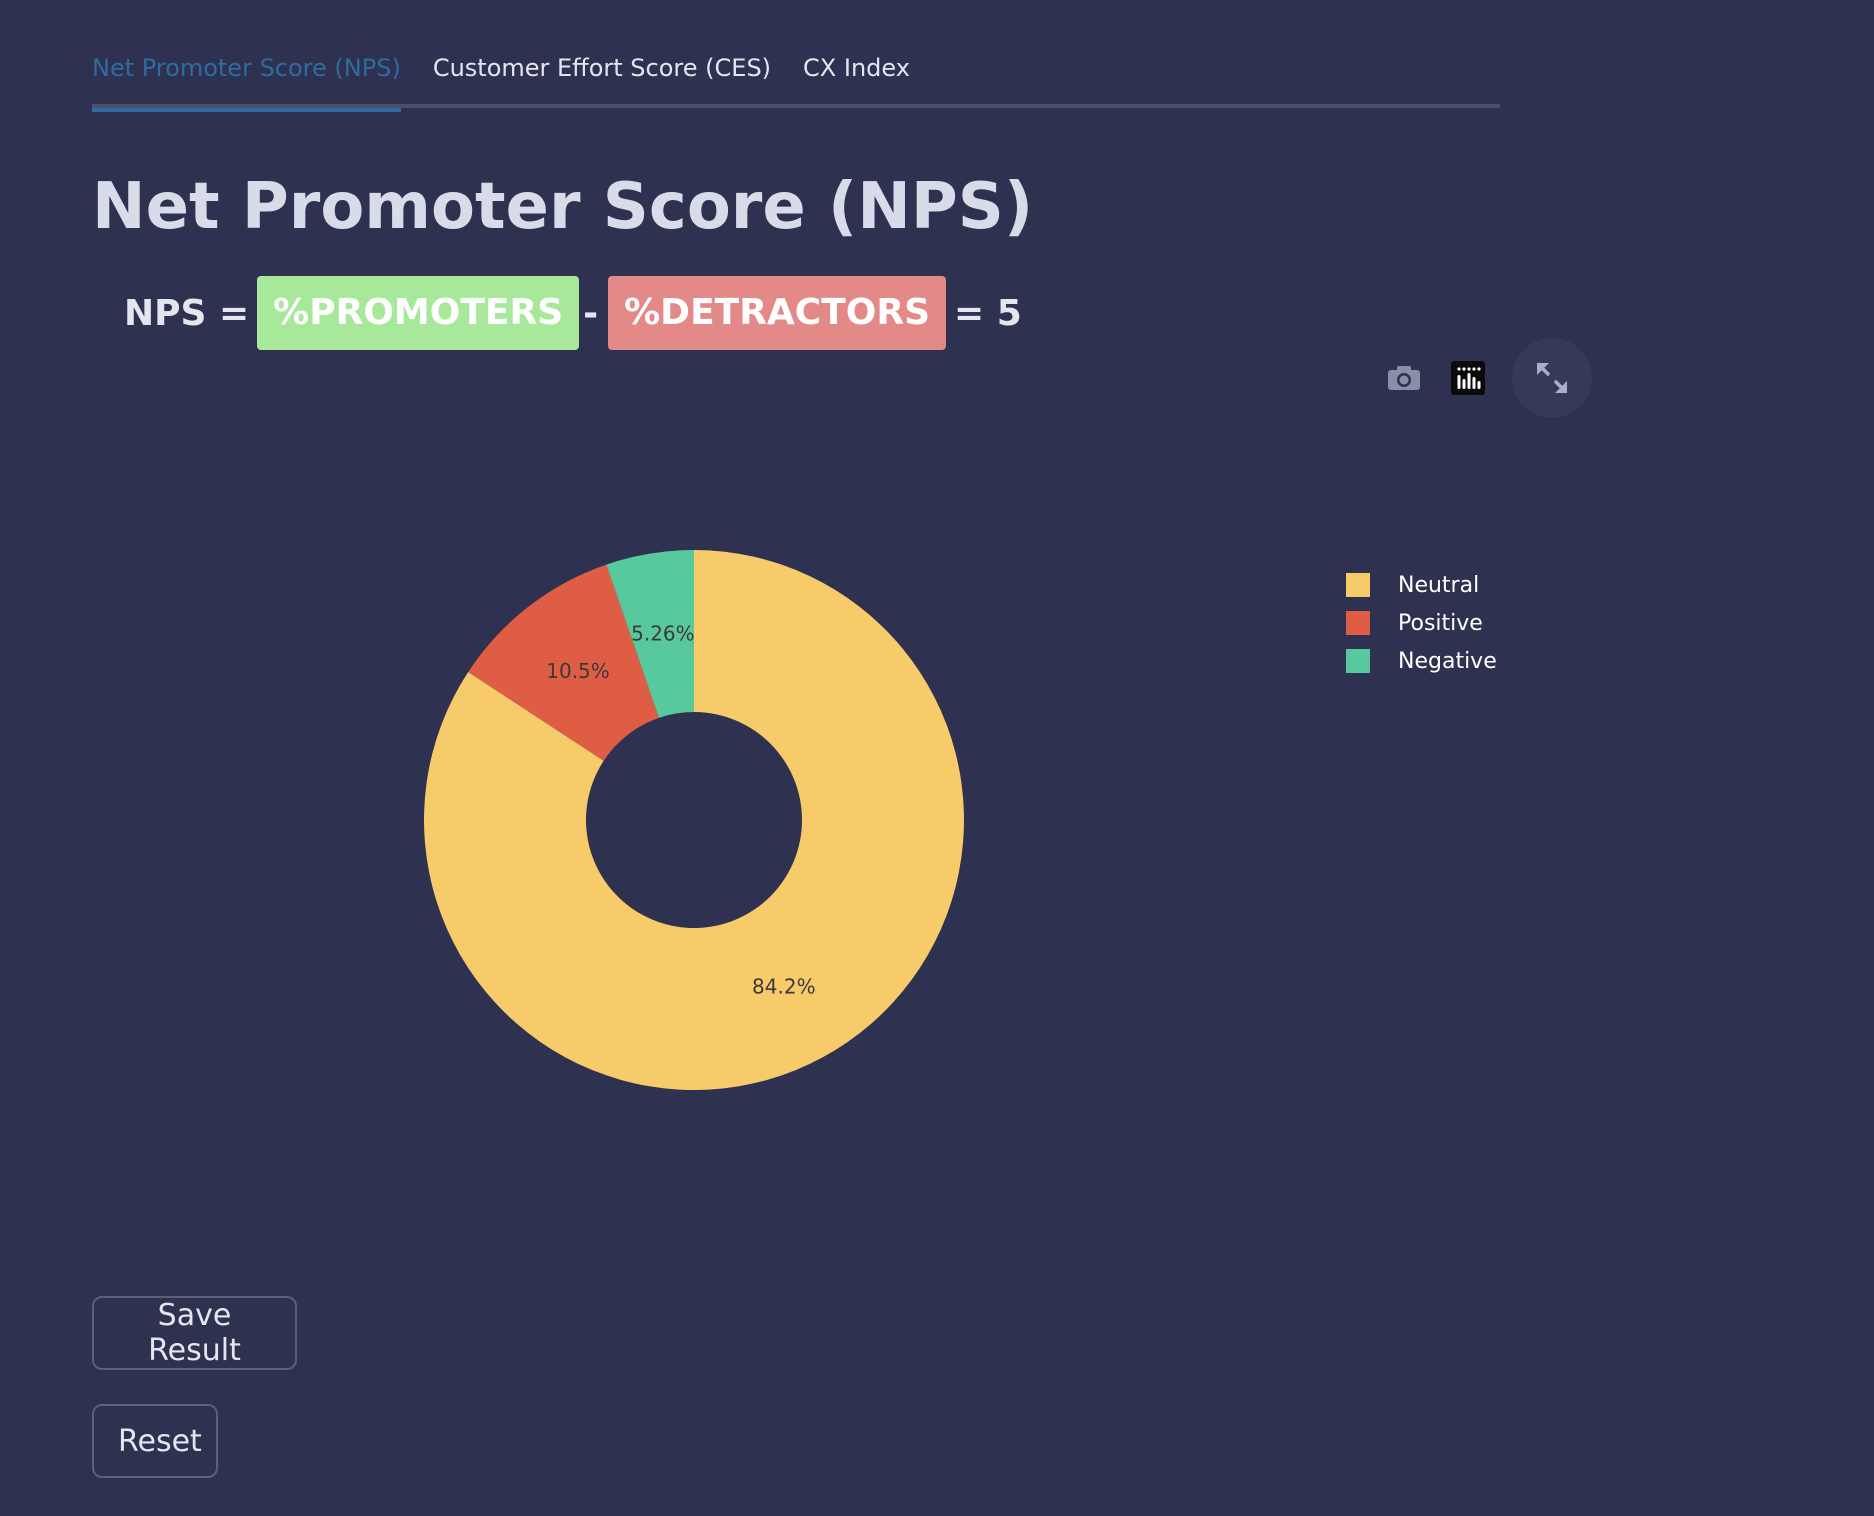 This screenshot has width=1874, height=1516. What do you see at coordinates (1358, 623) in the screenshot?
I see `legend-swatch-positive` at bounding box center [1358, 623].